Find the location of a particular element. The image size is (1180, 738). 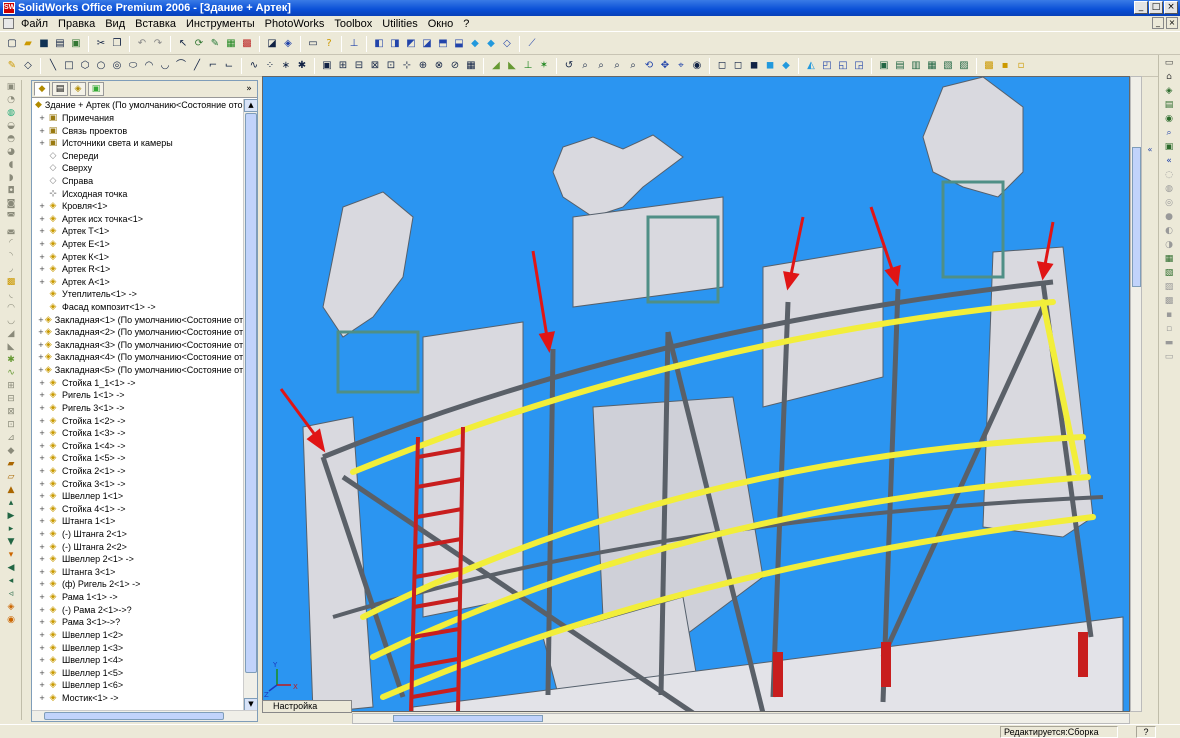

tree-item: + ◈ Швеллер 1<6> is located at coordinates (138, 685).